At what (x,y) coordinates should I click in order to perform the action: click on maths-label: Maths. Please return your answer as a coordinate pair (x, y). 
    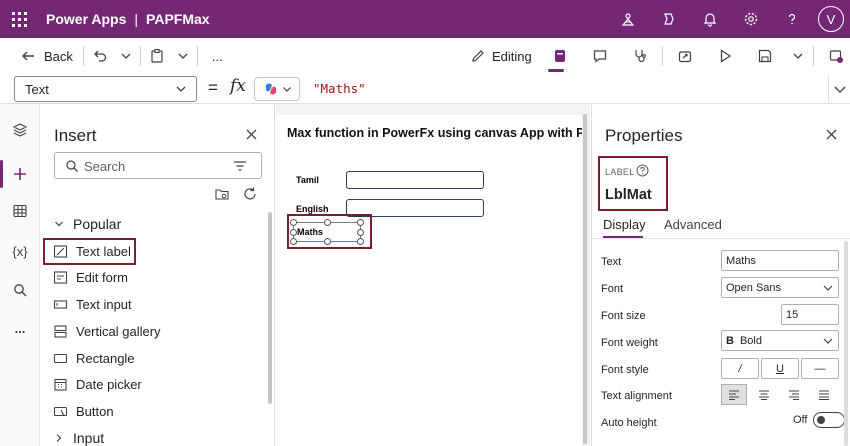
    Looking at the image, I should click on (310, 232).